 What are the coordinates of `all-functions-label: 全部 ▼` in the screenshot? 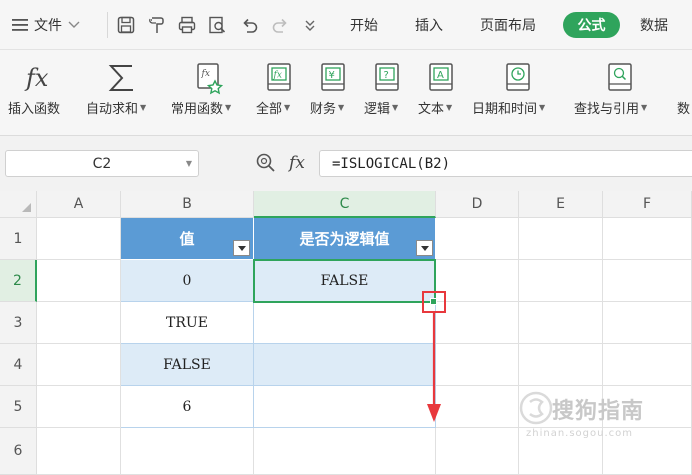 It's located at (273, 109).